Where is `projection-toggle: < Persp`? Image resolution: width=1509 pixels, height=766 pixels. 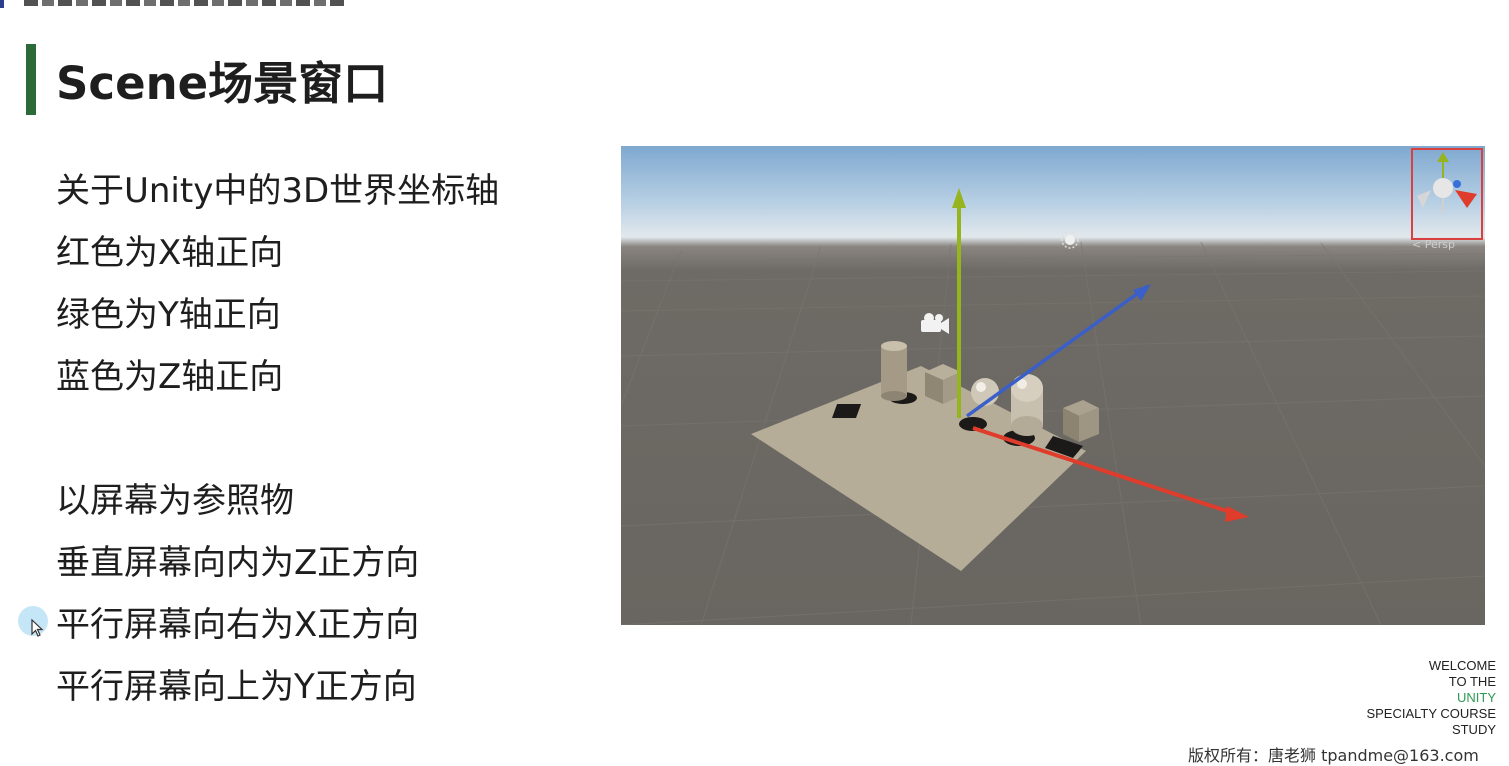
projection-toggle: < Persp is located at coordinates (1433, 244).